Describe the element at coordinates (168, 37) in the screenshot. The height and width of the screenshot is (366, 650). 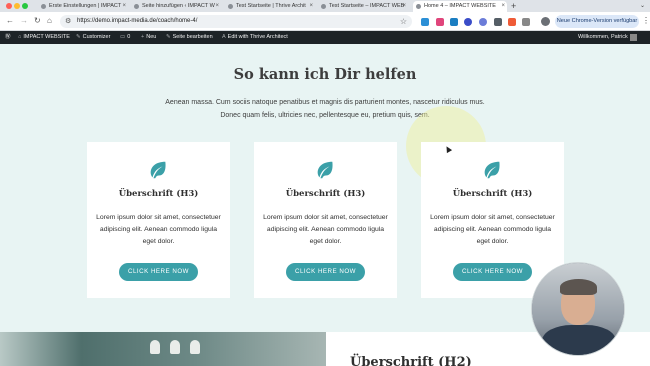
I see `pencil-icon: ✎` at that location.